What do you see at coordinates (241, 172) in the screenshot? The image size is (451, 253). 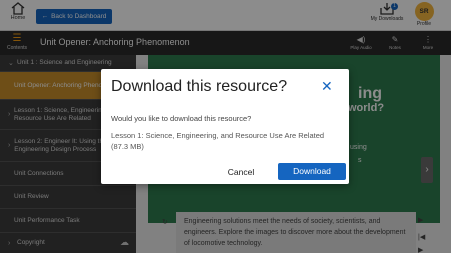 I see `cancel-button: Cancel` at bounding box center [241, 172].